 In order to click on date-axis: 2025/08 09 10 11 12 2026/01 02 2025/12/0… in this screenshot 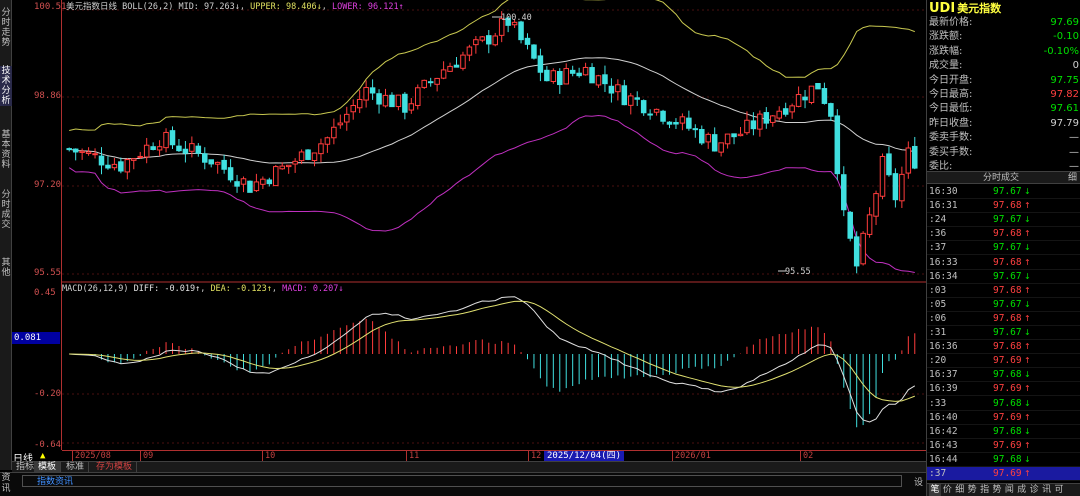, I will do `click(494, 456)`.